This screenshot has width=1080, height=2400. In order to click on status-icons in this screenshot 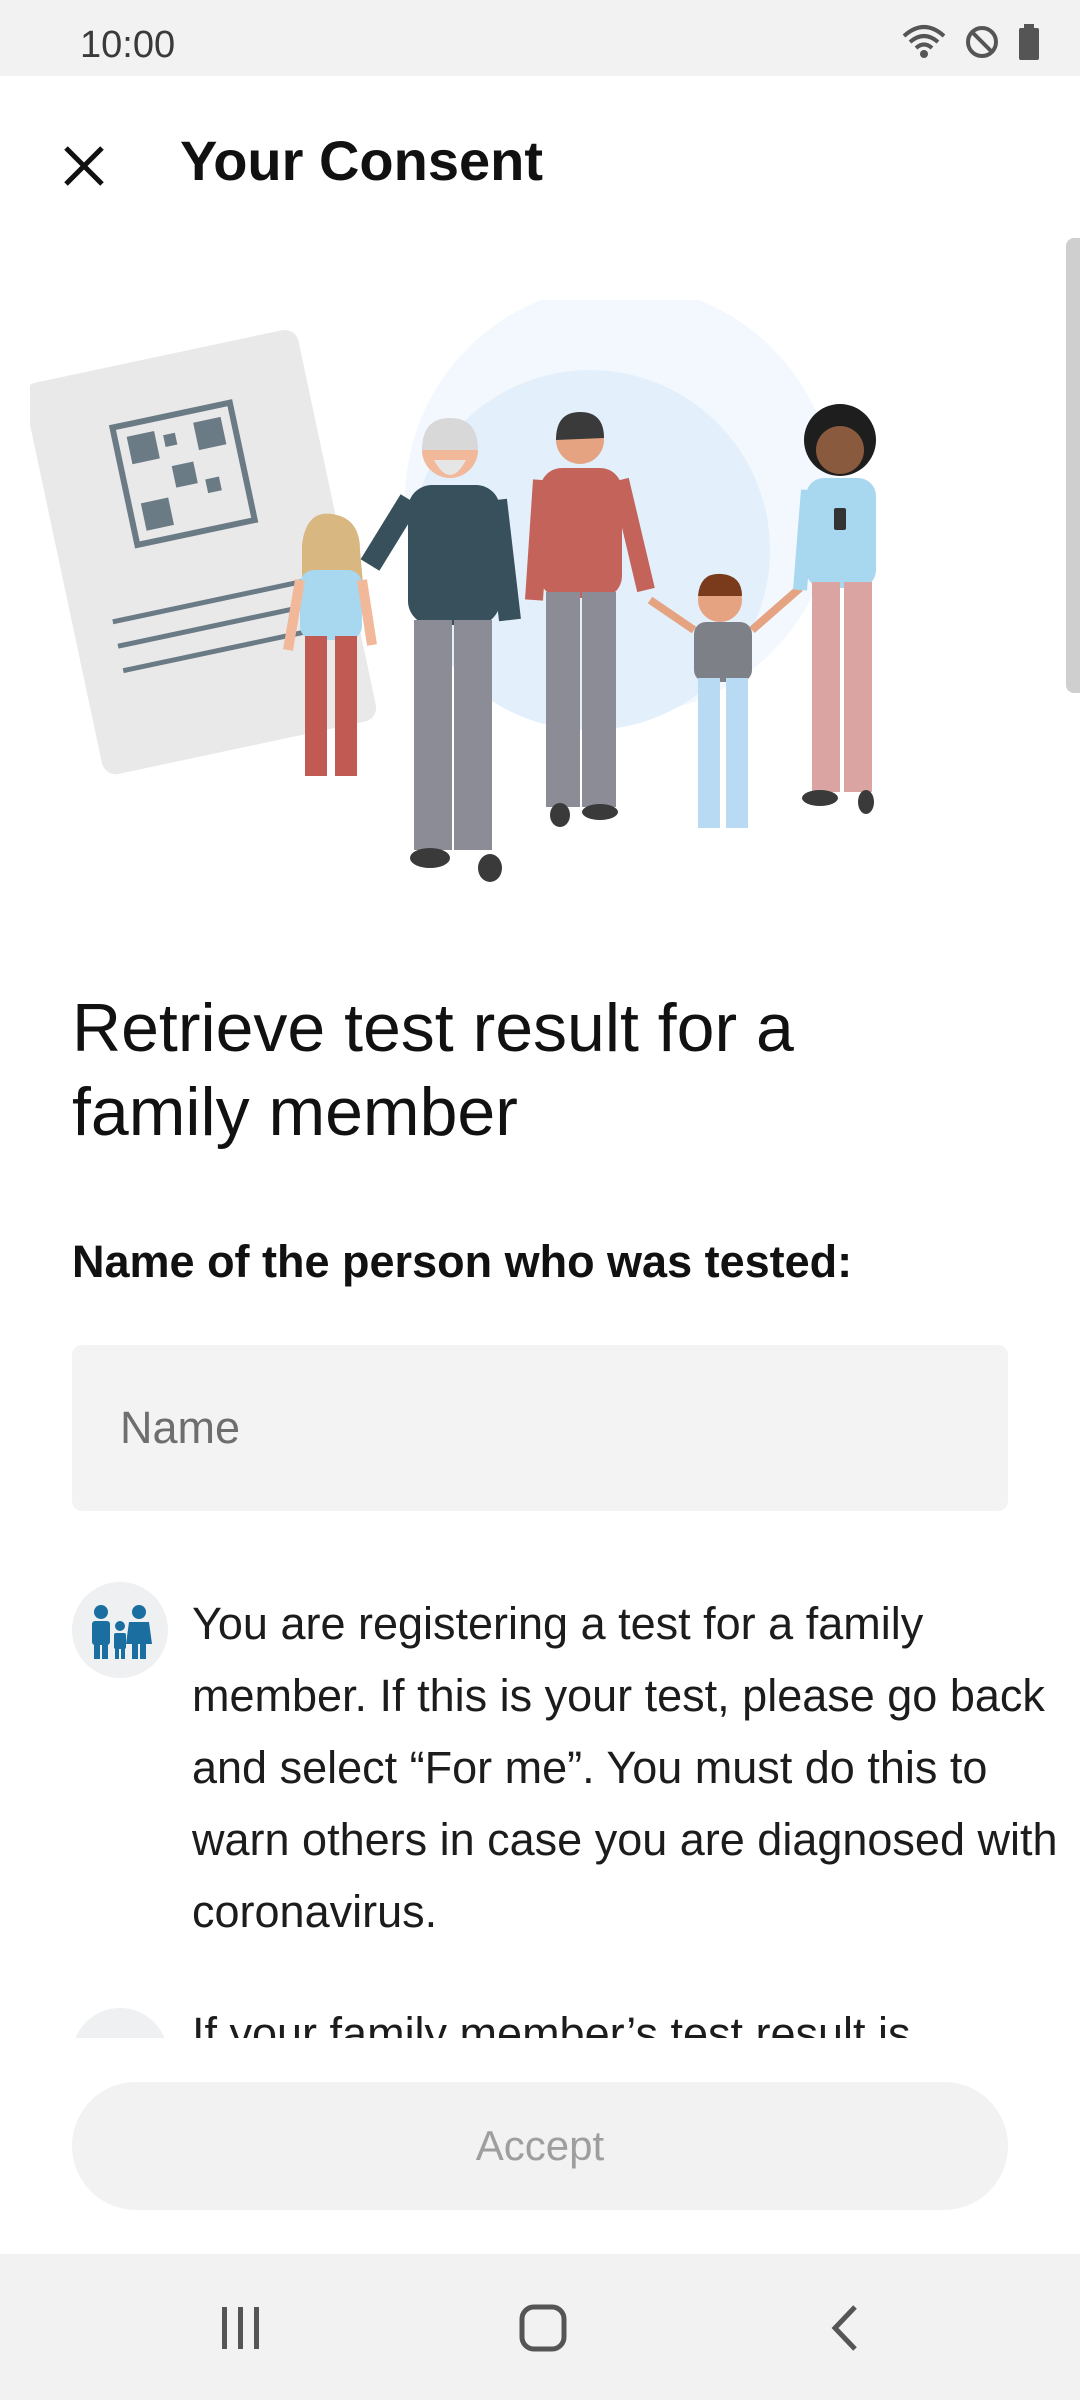, I will do `click(971, 44)`.